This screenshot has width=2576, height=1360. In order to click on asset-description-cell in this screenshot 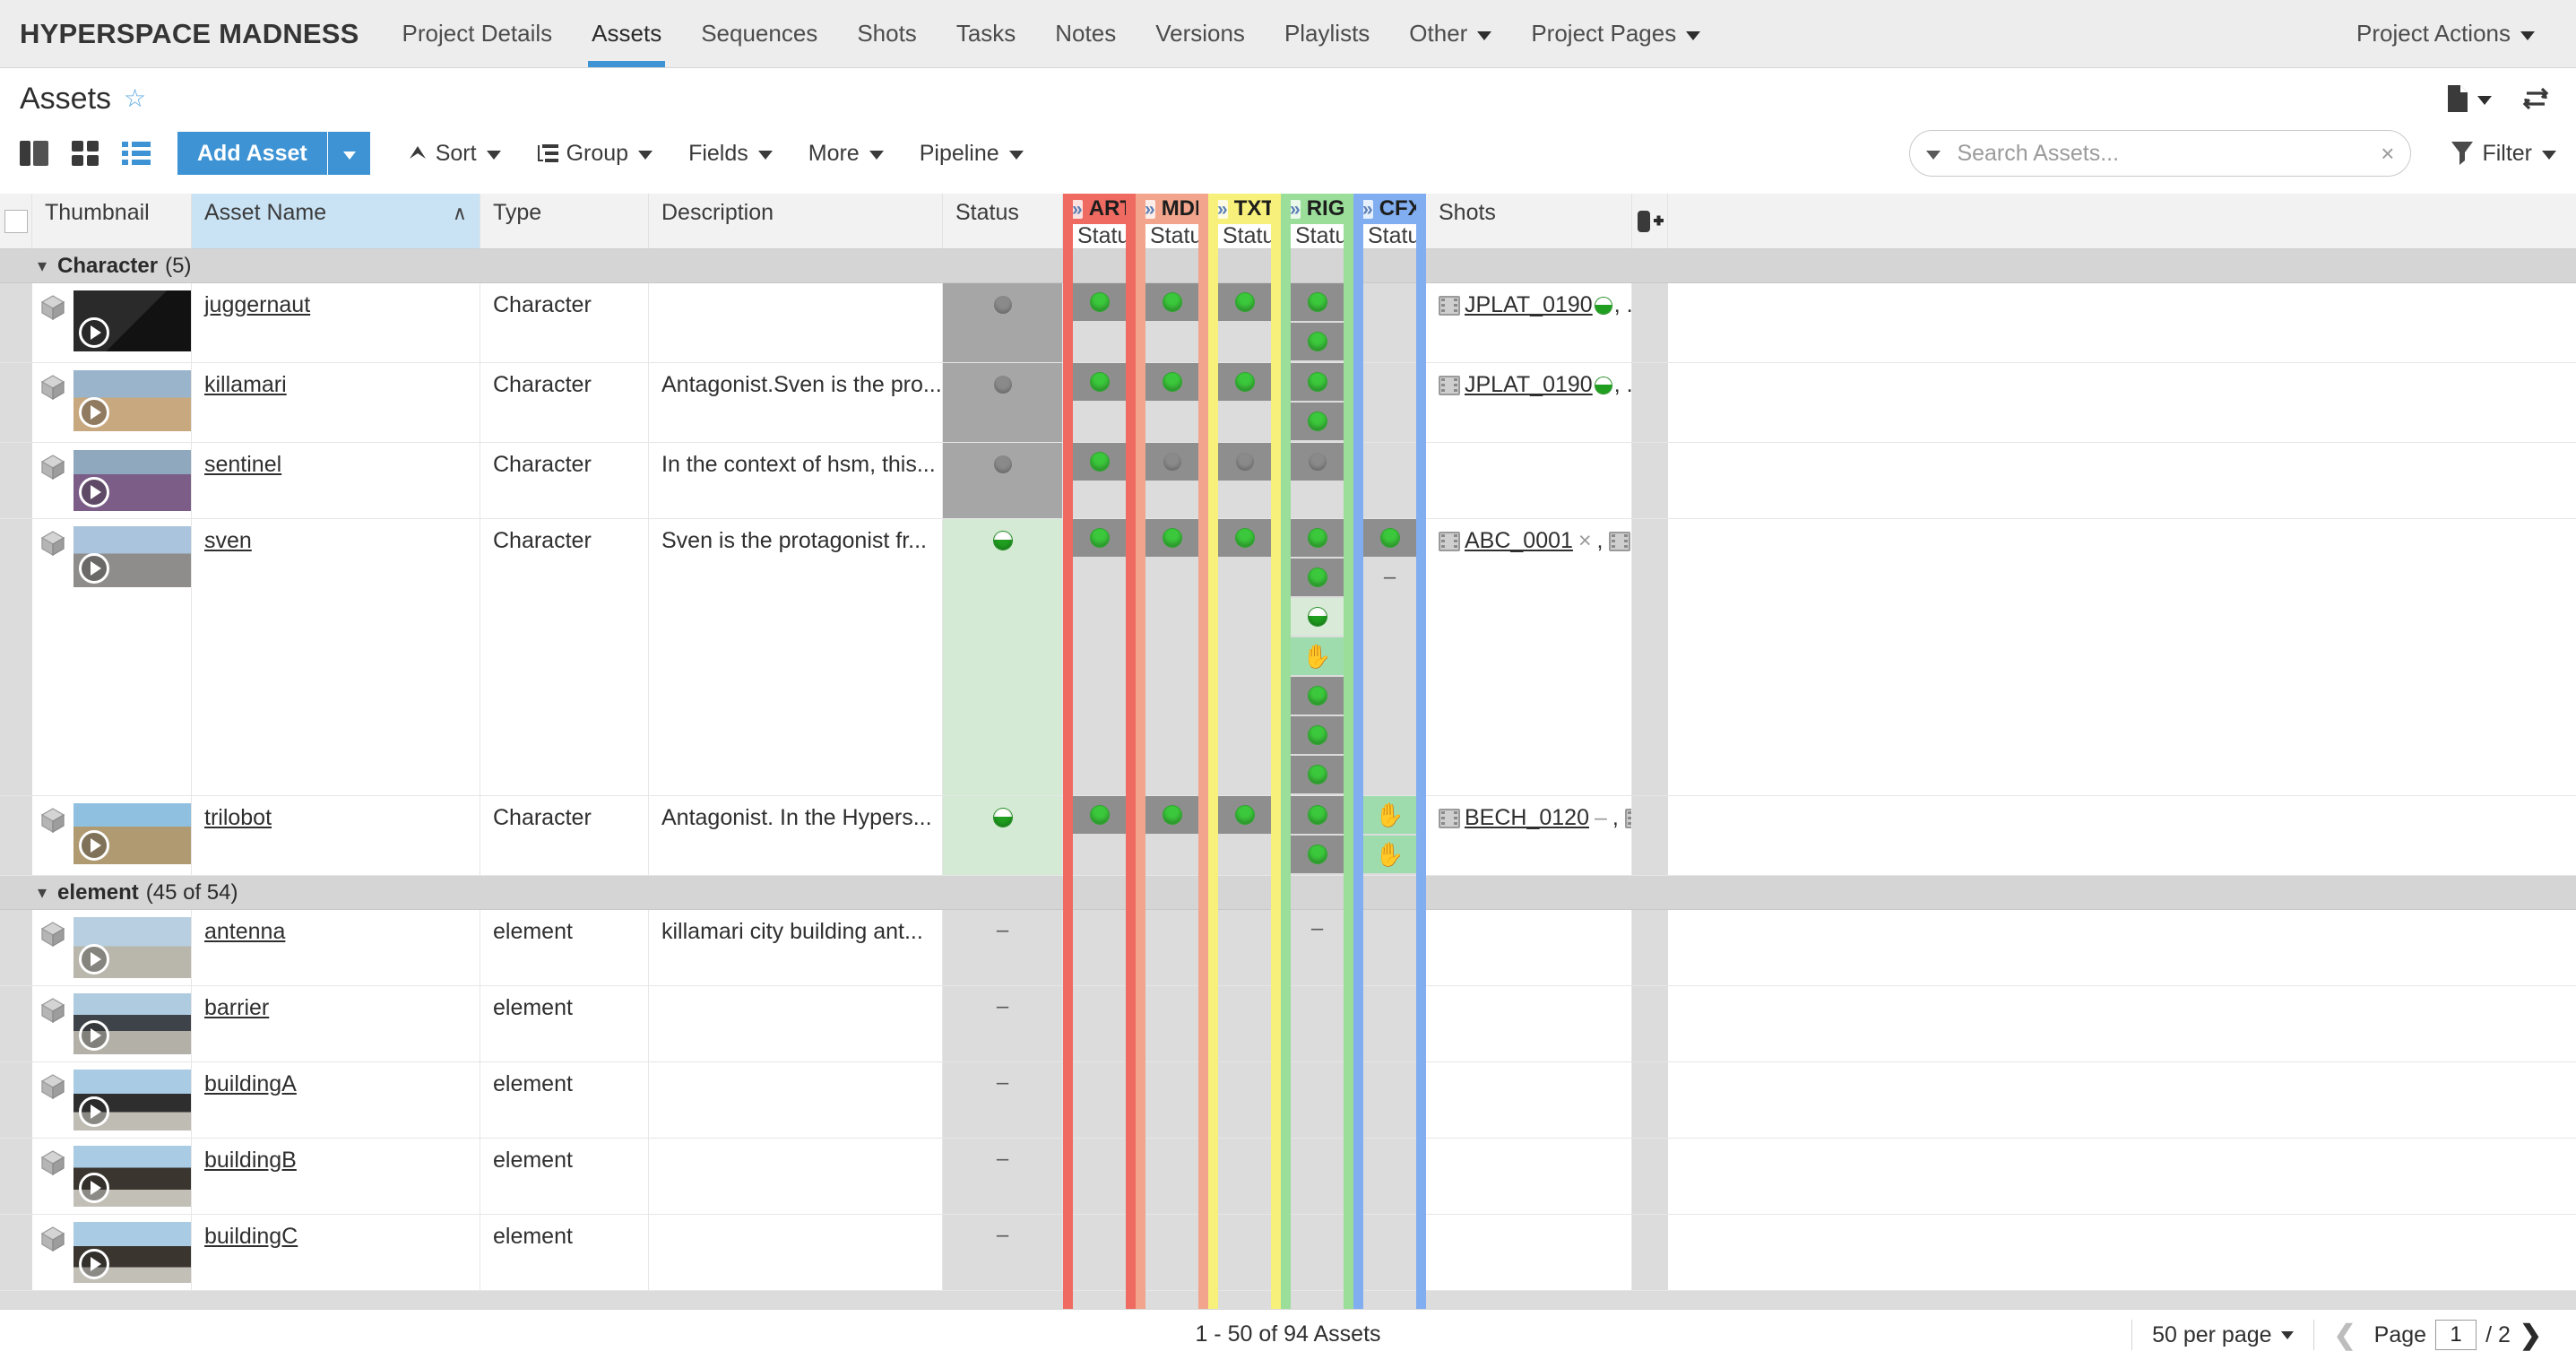, I will do `click(796, 1100)`.